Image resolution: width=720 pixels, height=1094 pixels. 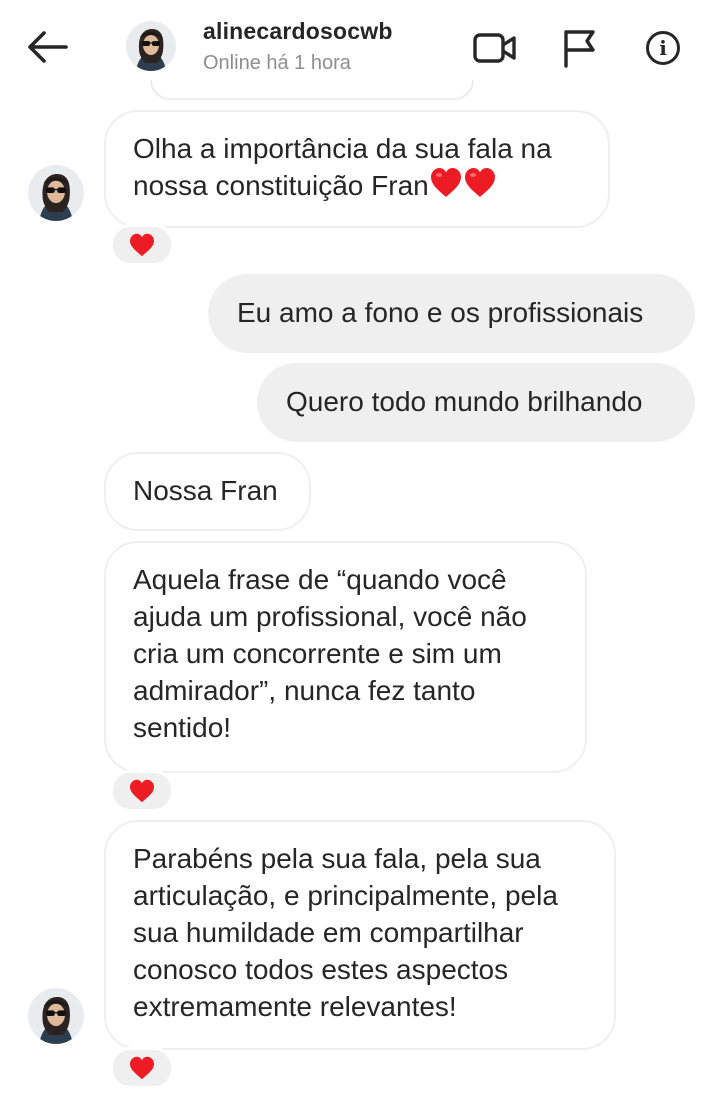 I want to click on info-icon: i, so click(x=663, y=48).